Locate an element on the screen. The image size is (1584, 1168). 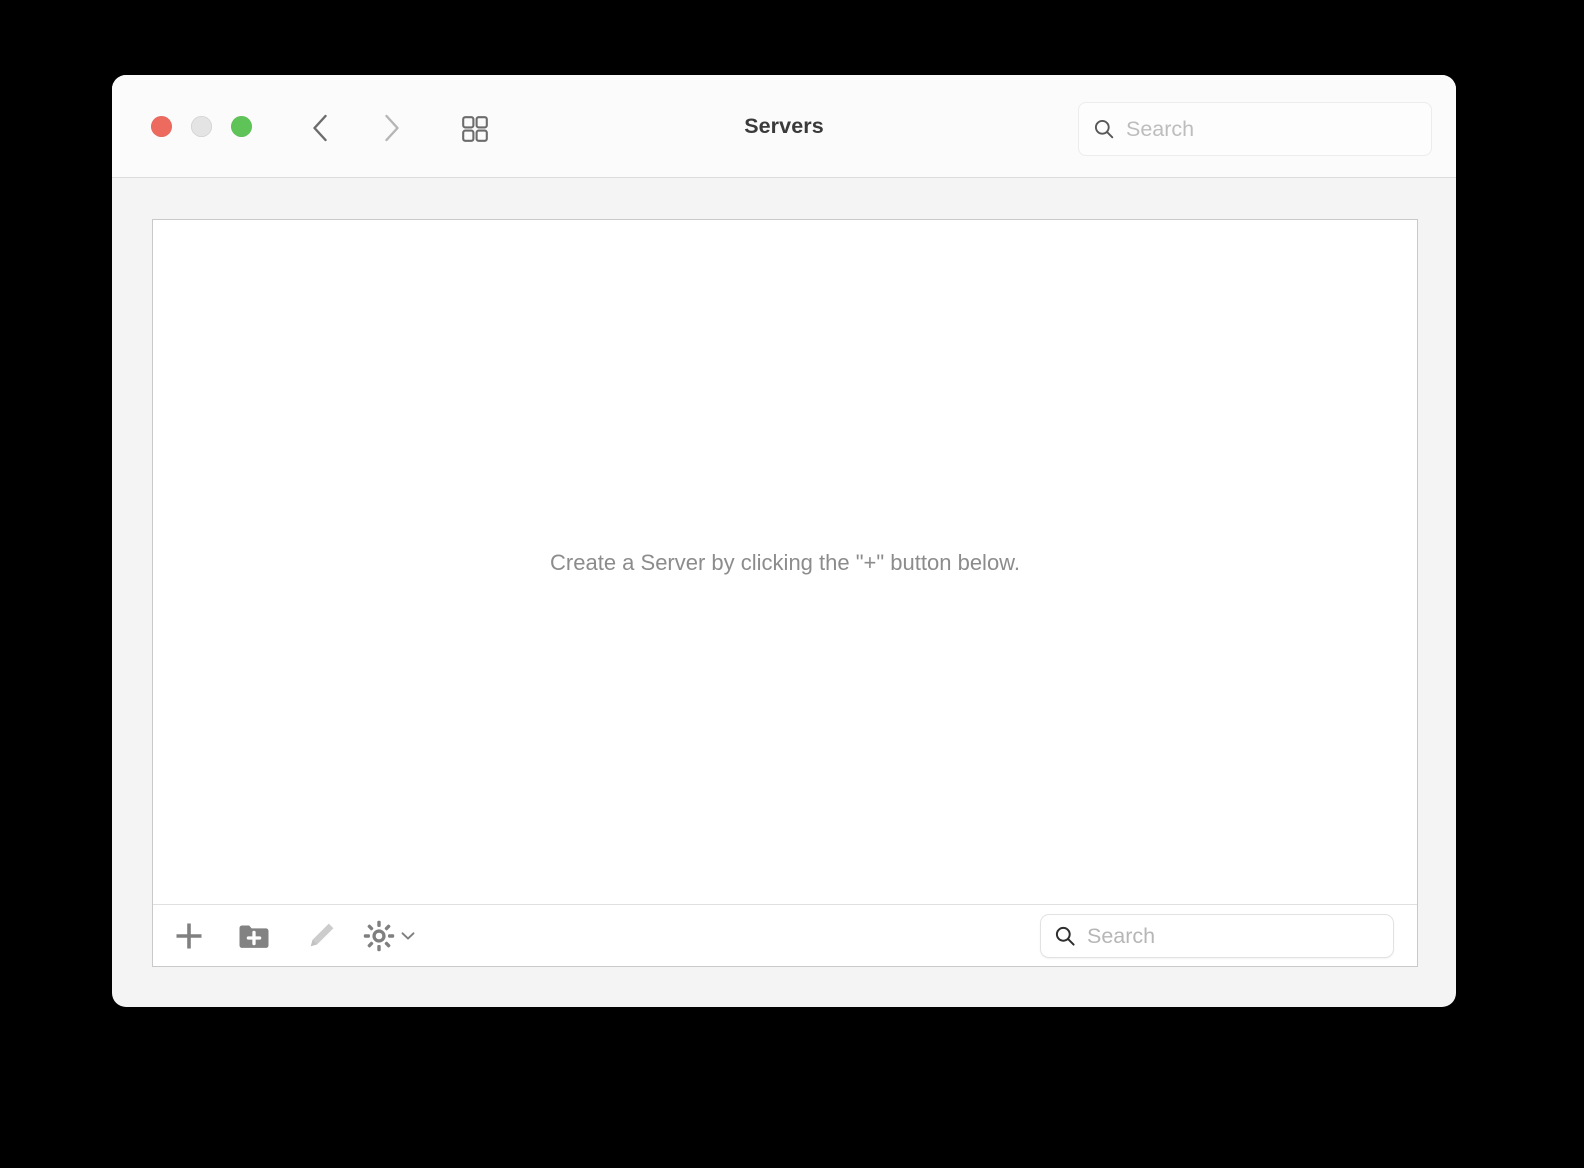
zoom-window-button is located at coordinates (241, 126).